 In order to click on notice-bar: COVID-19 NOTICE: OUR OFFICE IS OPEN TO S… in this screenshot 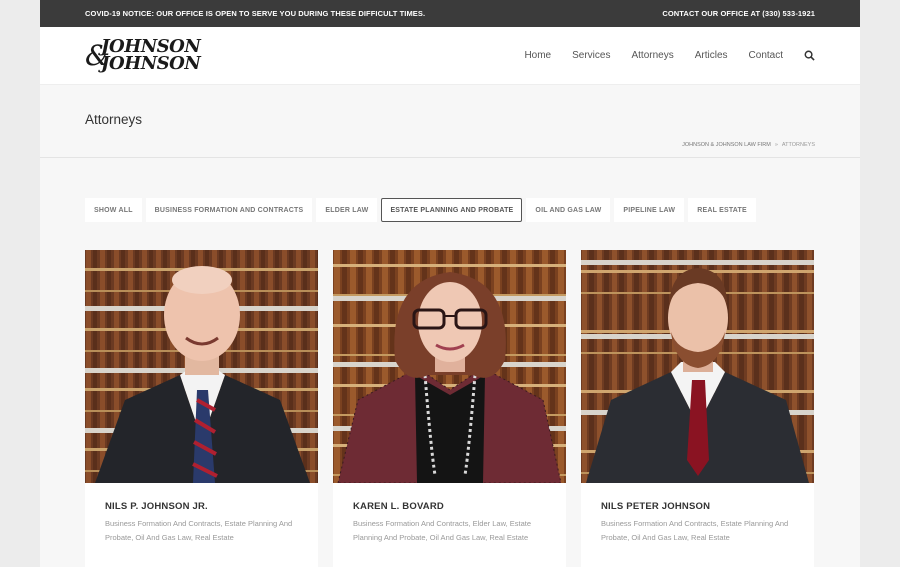, I will do `click(450, 13)`.